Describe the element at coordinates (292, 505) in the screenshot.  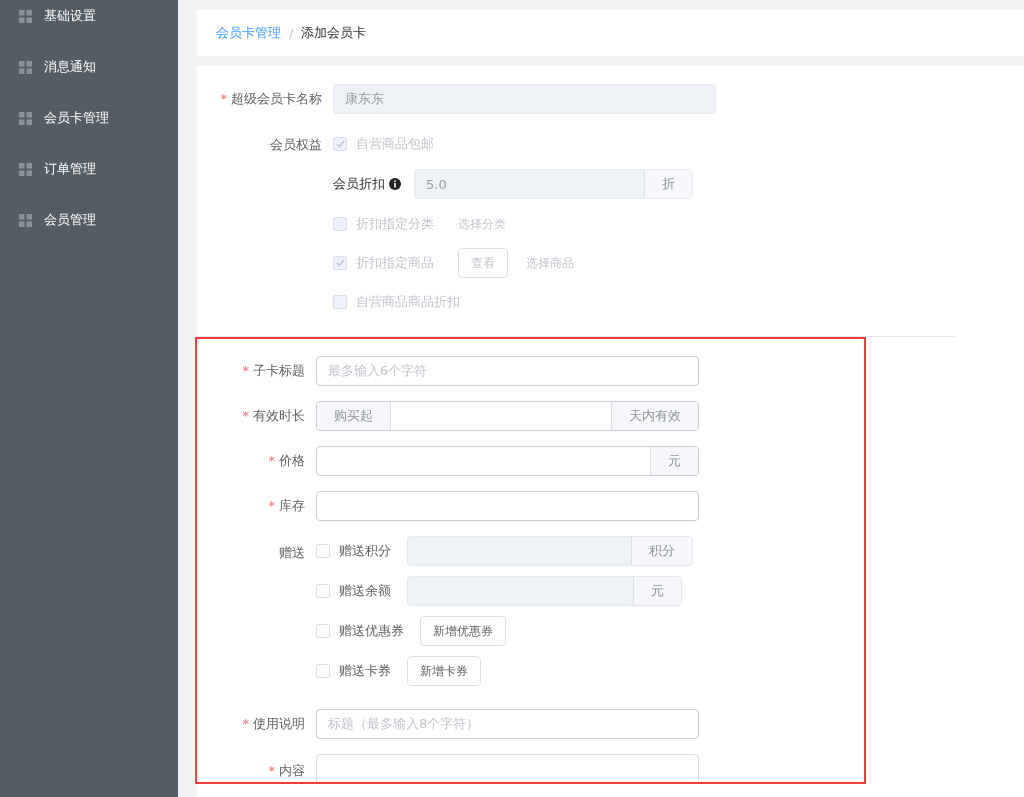
I see `label-text: 库存` at that location.